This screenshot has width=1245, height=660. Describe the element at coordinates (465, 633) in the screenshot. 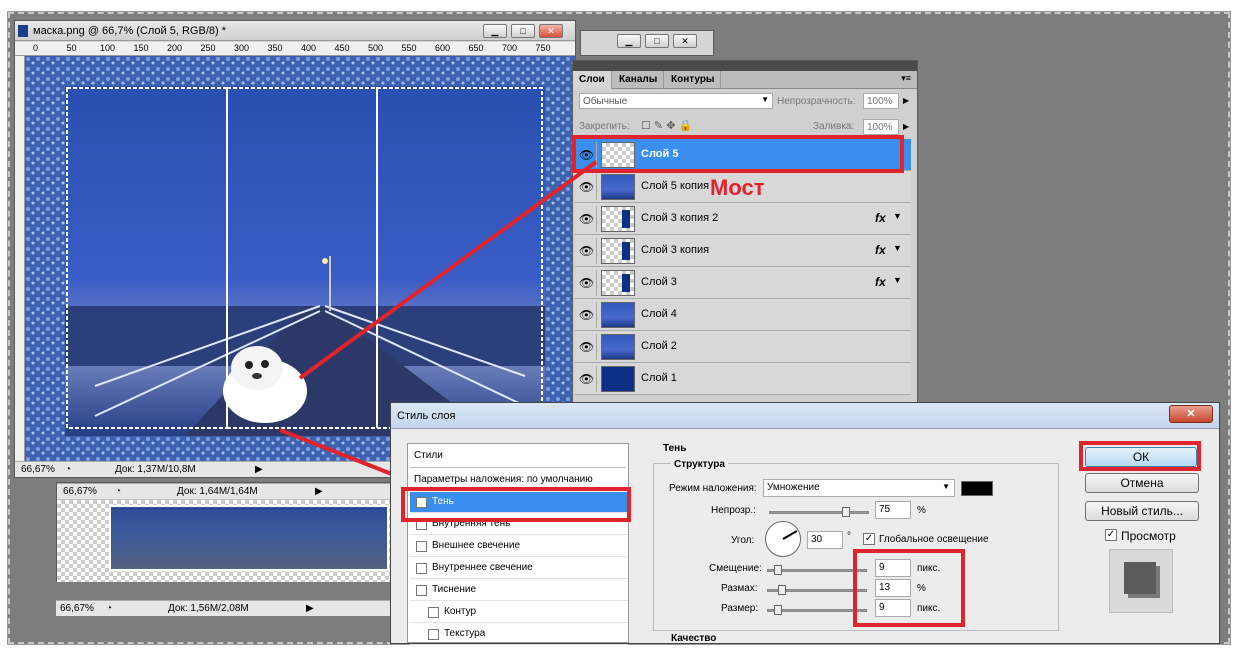

I see `style-label: Текстура` at that location.